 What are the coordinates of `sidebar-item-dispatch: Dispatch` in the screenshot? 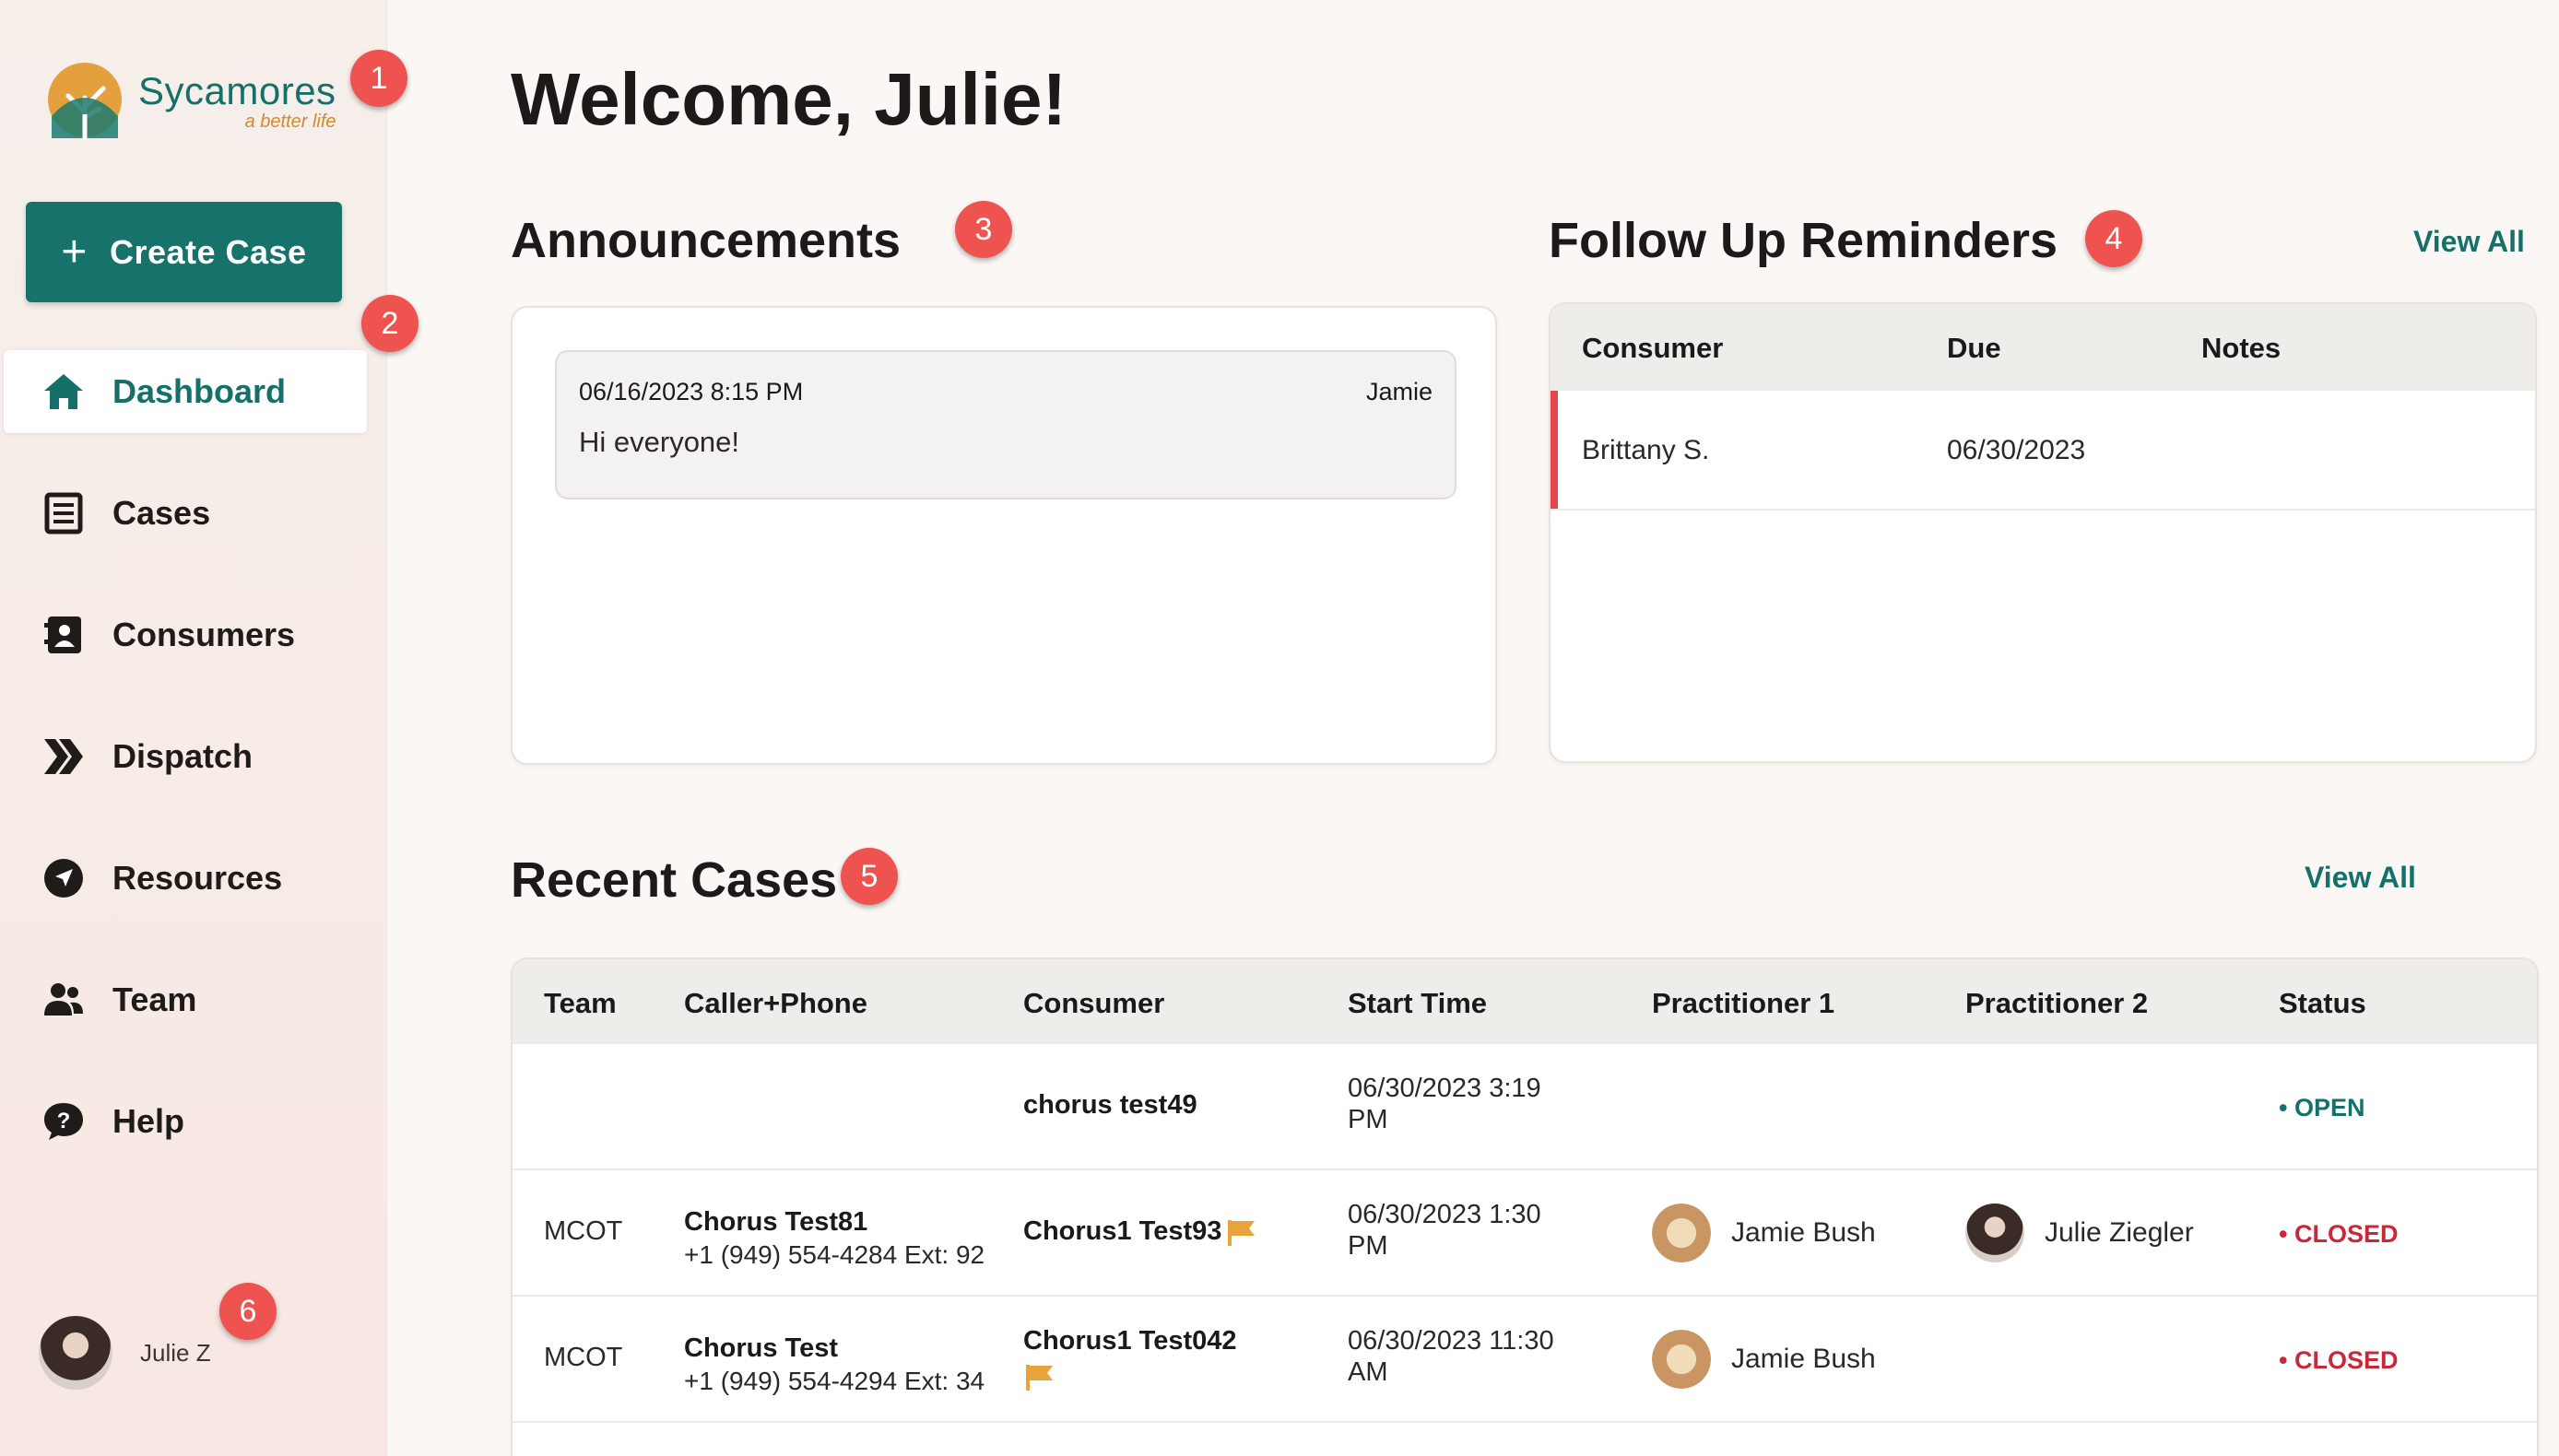 It's located at (185, 756).